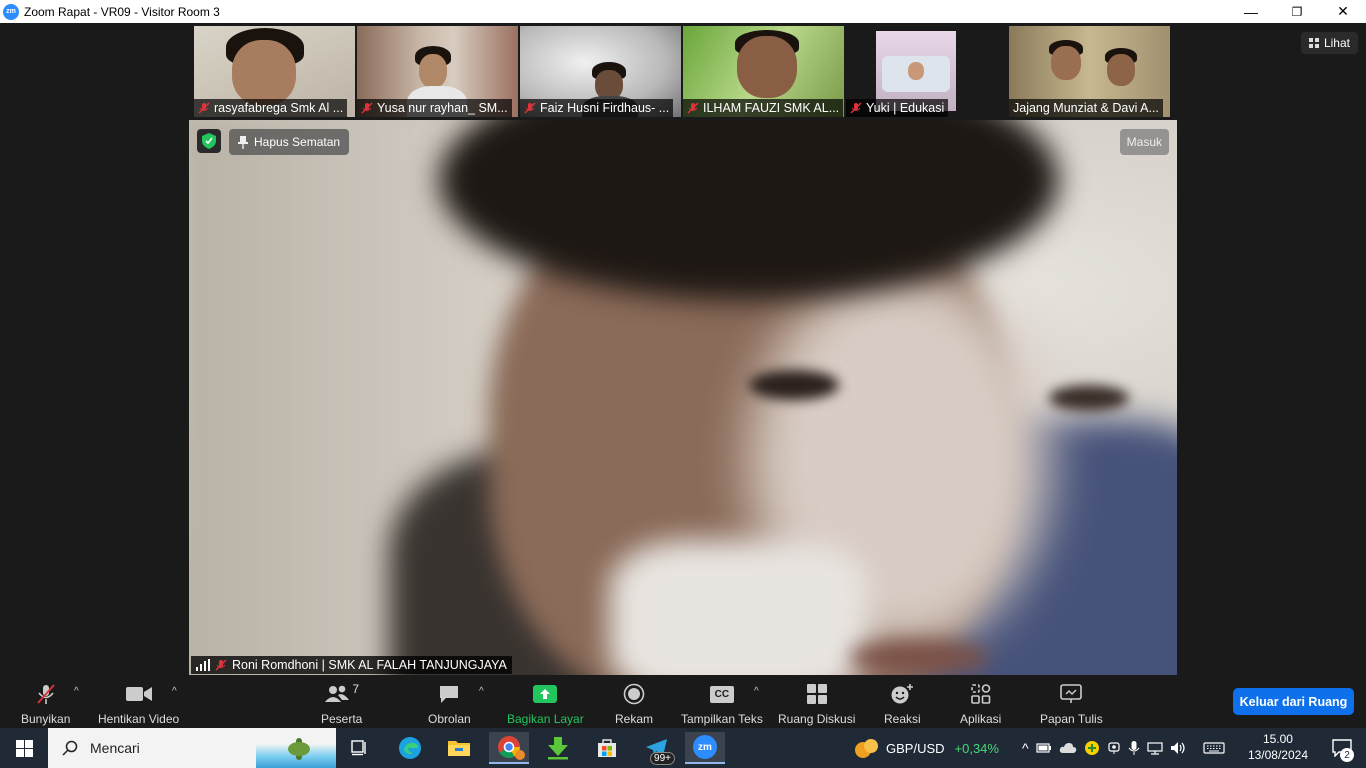  Describe the element at coordinates (192, 748) in the screenshot. I see `taskbar-search-box: Mencari` at that location.